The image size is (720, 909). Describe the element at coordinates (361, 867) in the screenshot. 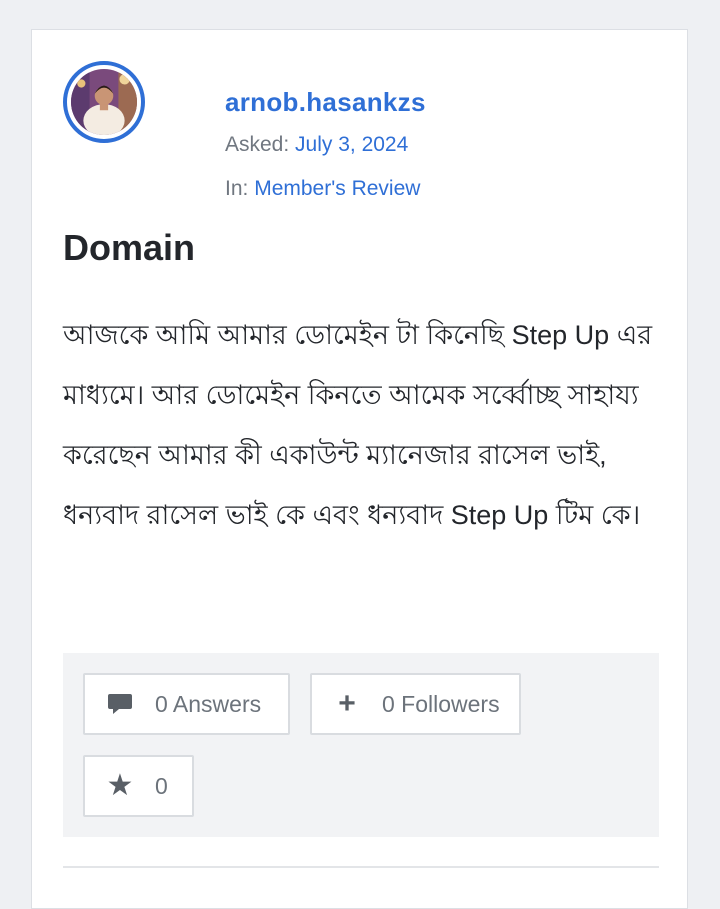

I see `section-divider` at that location.